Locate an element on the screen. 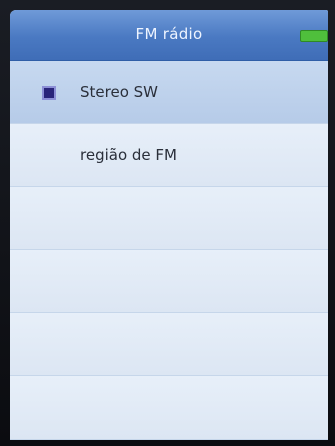 The height and width of the screenshot is (446, 335). menu-item-label: Stereo SW is located at coordinates (119, 92).